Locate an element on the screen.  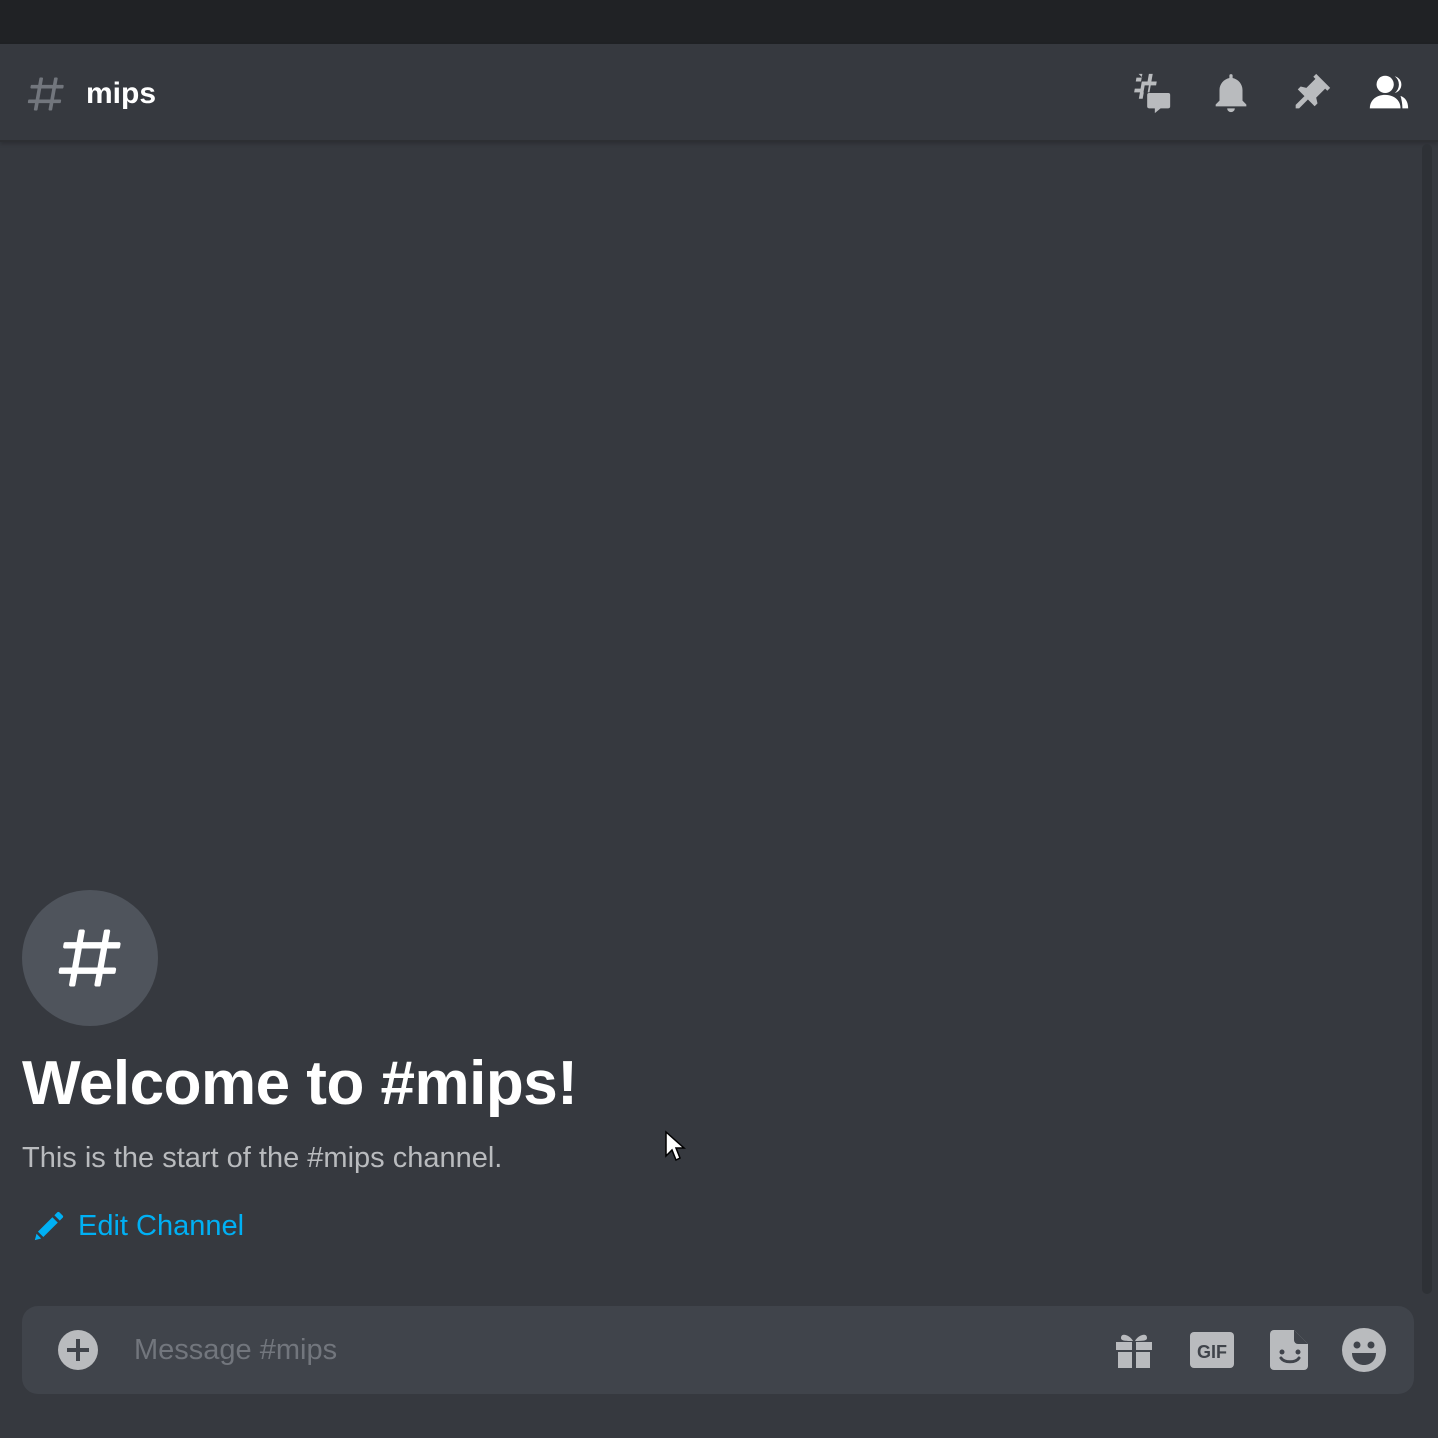
channel-welcome-avatar is located at coordinates (90, 958).